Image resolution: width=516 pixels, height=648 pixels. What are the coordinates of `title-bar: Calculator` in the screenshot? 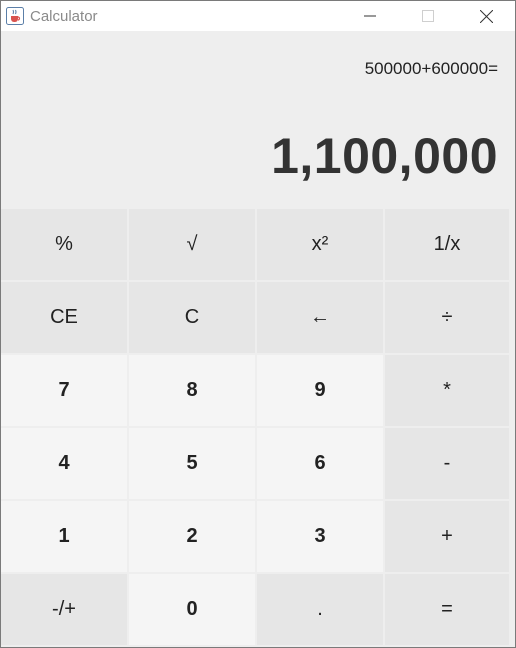 It's located at (258, 16).